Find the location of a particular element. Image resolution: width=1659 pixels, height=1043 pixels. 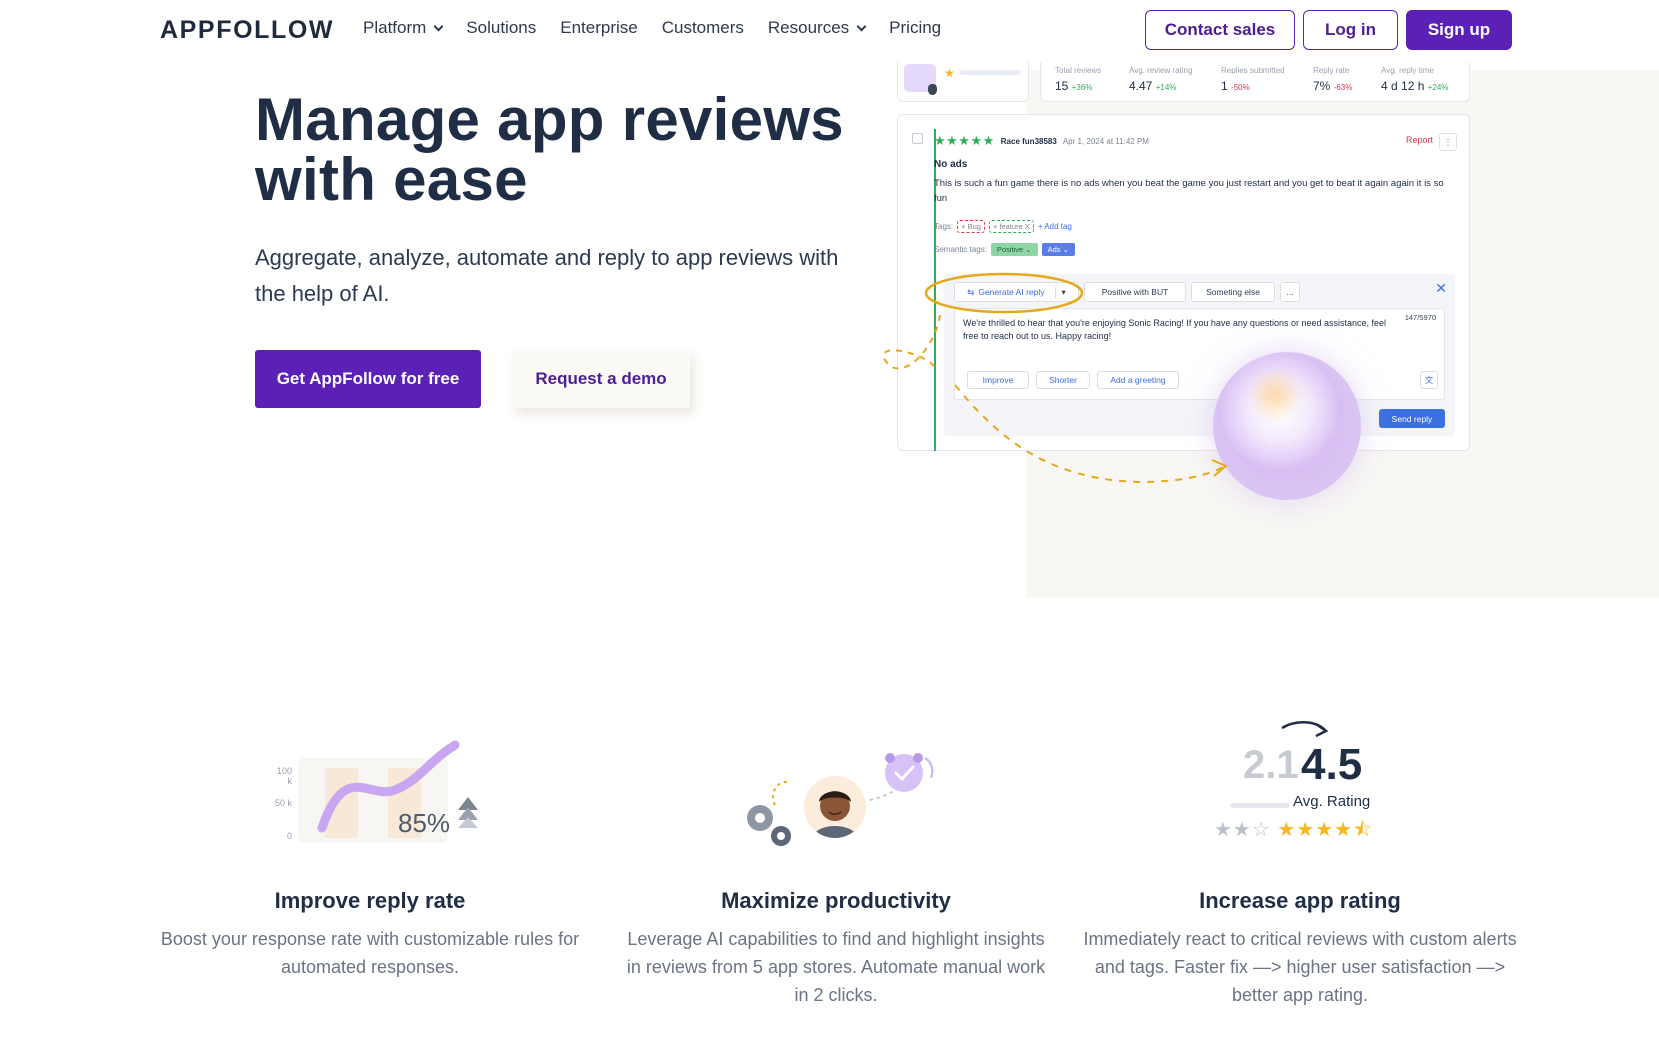

feature-title-reply-rate: Improve reply rate is located at coordinates (370, 900).